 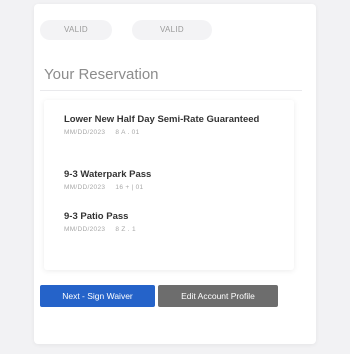 I want to click on item-meta: MM/DD/2023 8 Z . 1, so click(x=174, y=229).